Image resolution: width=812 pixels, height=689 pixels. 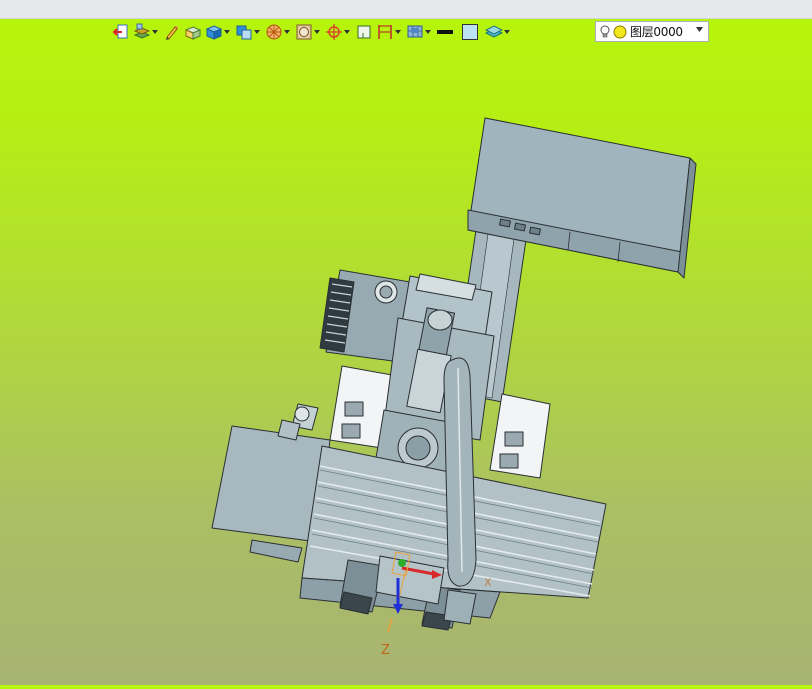 I want to click on display-mode-button, so click(x=304, y=32).